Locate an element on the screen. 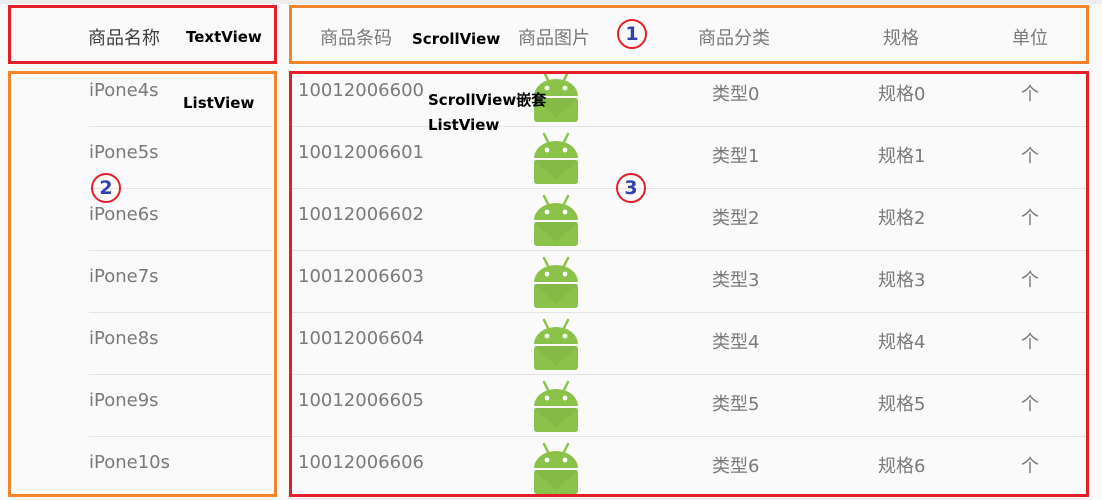  nested-label-line2: ListView is located at coordinates (464, 125).